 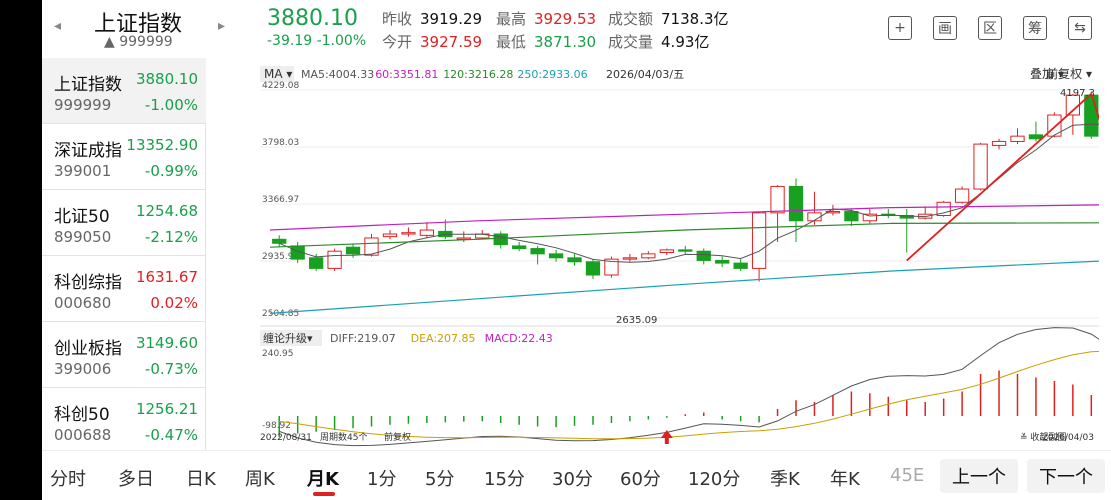 What do you see at coordinates (312, 18) in the screenshot?
I see `current-price: 3880.10` at bounding box center [312, 18].